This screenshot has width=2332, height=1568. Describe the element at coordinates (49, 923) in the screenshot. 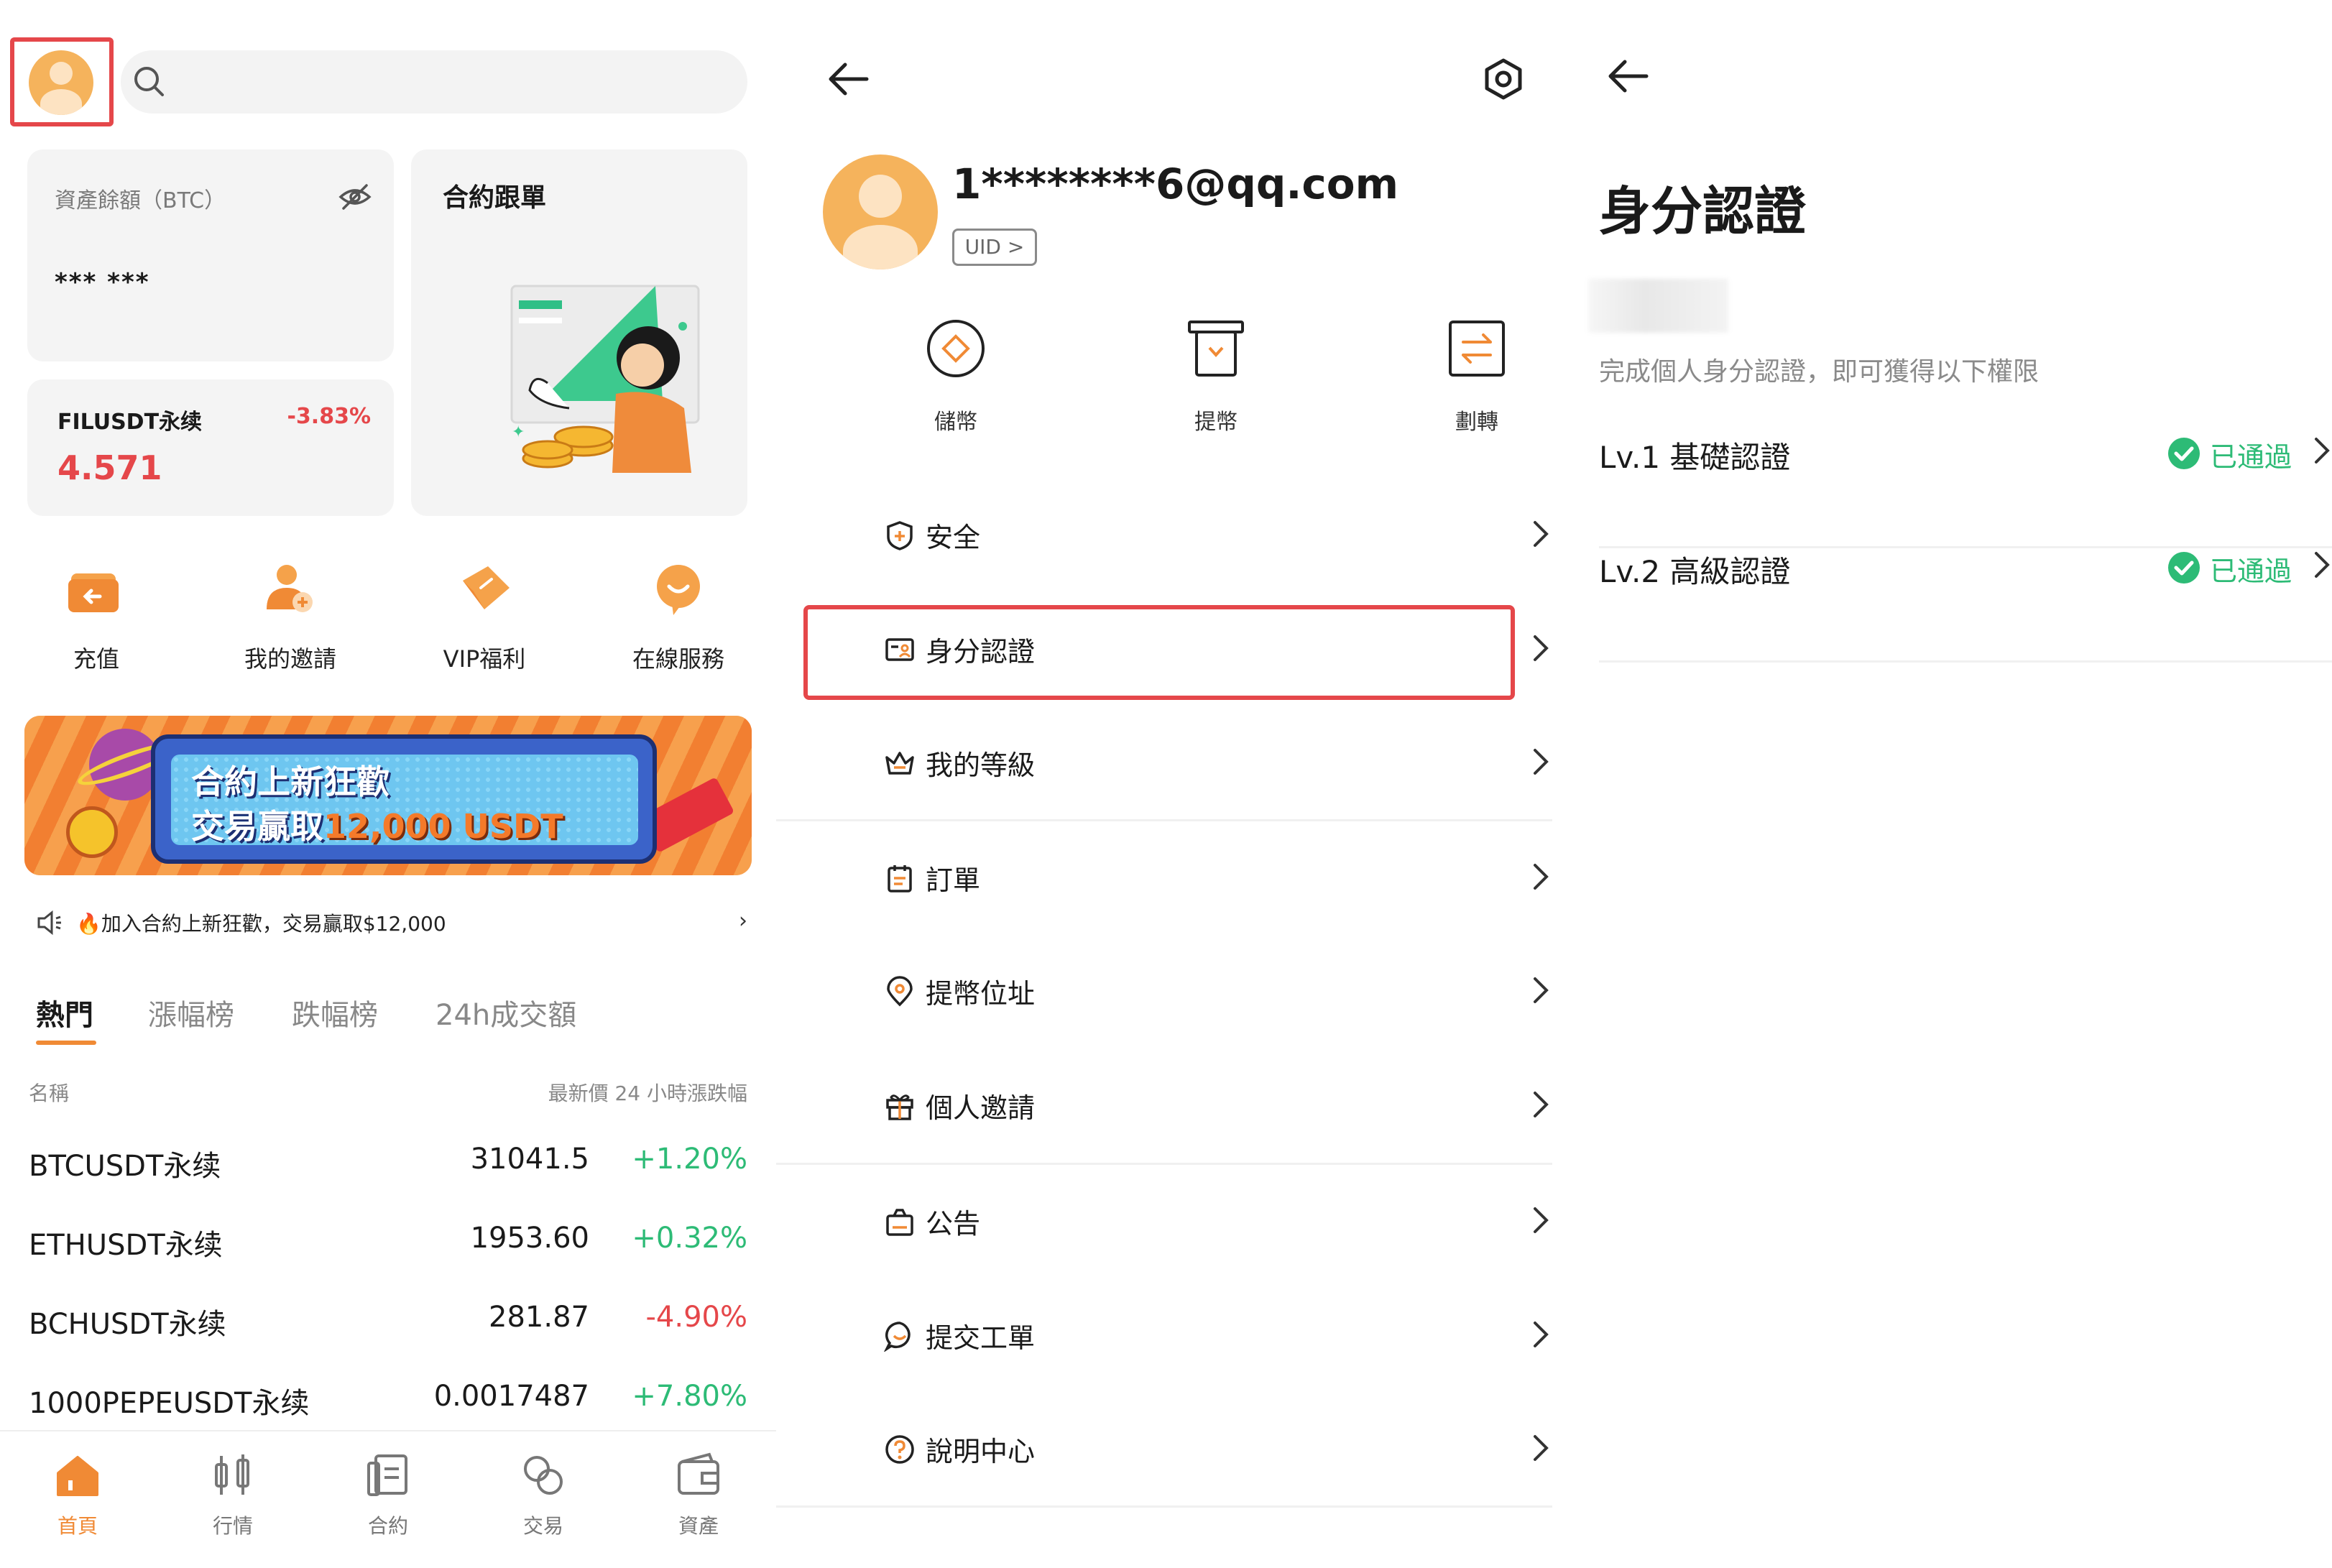

I see `speaker-icon` at that location.